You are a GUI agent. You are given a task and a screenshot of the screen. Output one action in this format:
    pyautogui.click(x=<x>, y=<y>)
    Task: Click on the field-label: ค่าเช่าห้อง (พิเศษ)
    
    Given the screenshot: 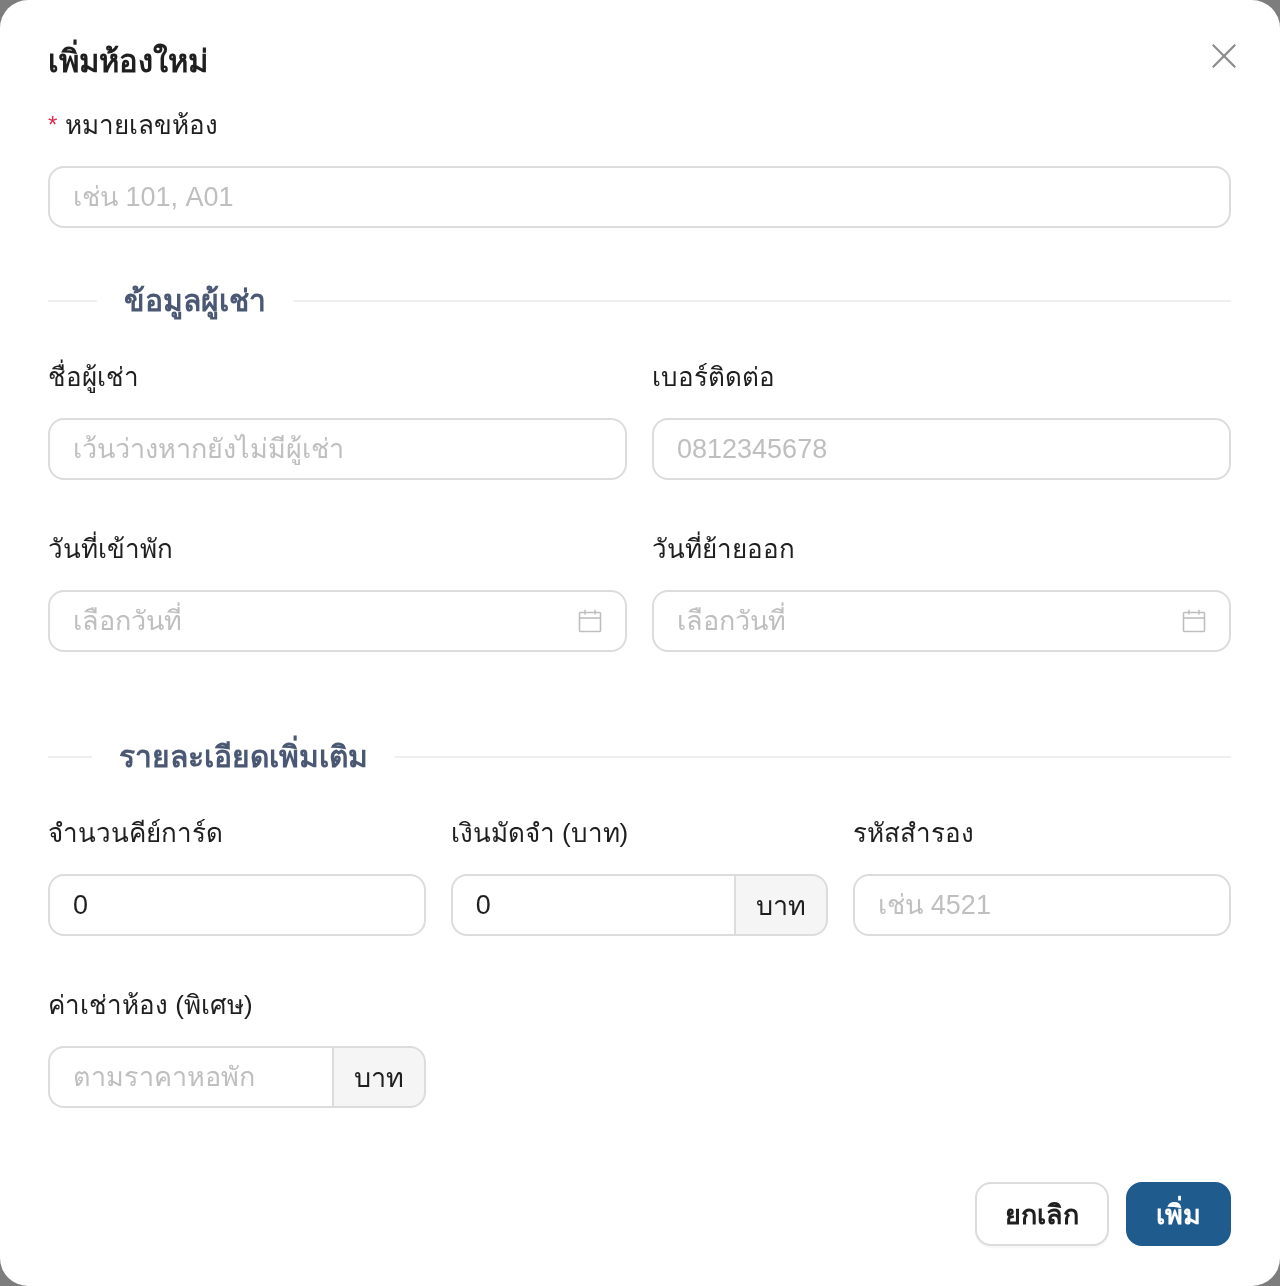 What is the action you would take?
    pyautogui.click(x=150, y=1005)
    